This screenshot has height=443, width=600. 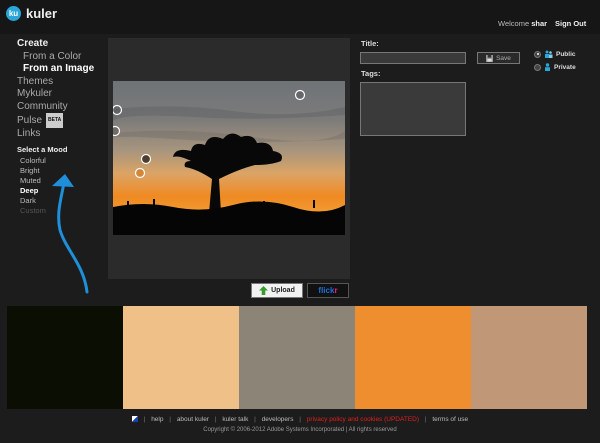 What do you see at coordinates (450, 419) in the screenshot?
I see `footer-terms: terms of use` at bounding box center [450, 419].